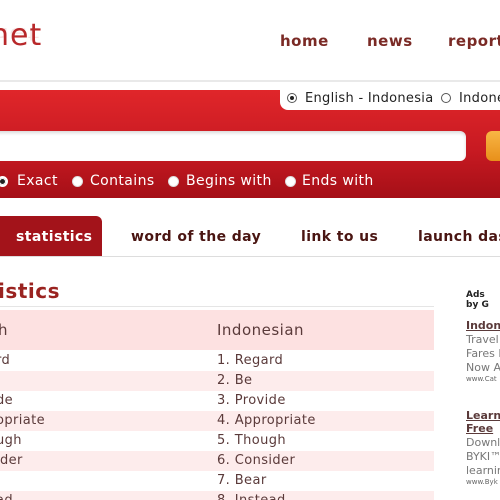 The width and height of the screenshot is (500, 500). What do you see at coordinates (459, 237) in the screenshot?
I see `tab-launch-dashboard: launch das` at bounding box center [459, 237].